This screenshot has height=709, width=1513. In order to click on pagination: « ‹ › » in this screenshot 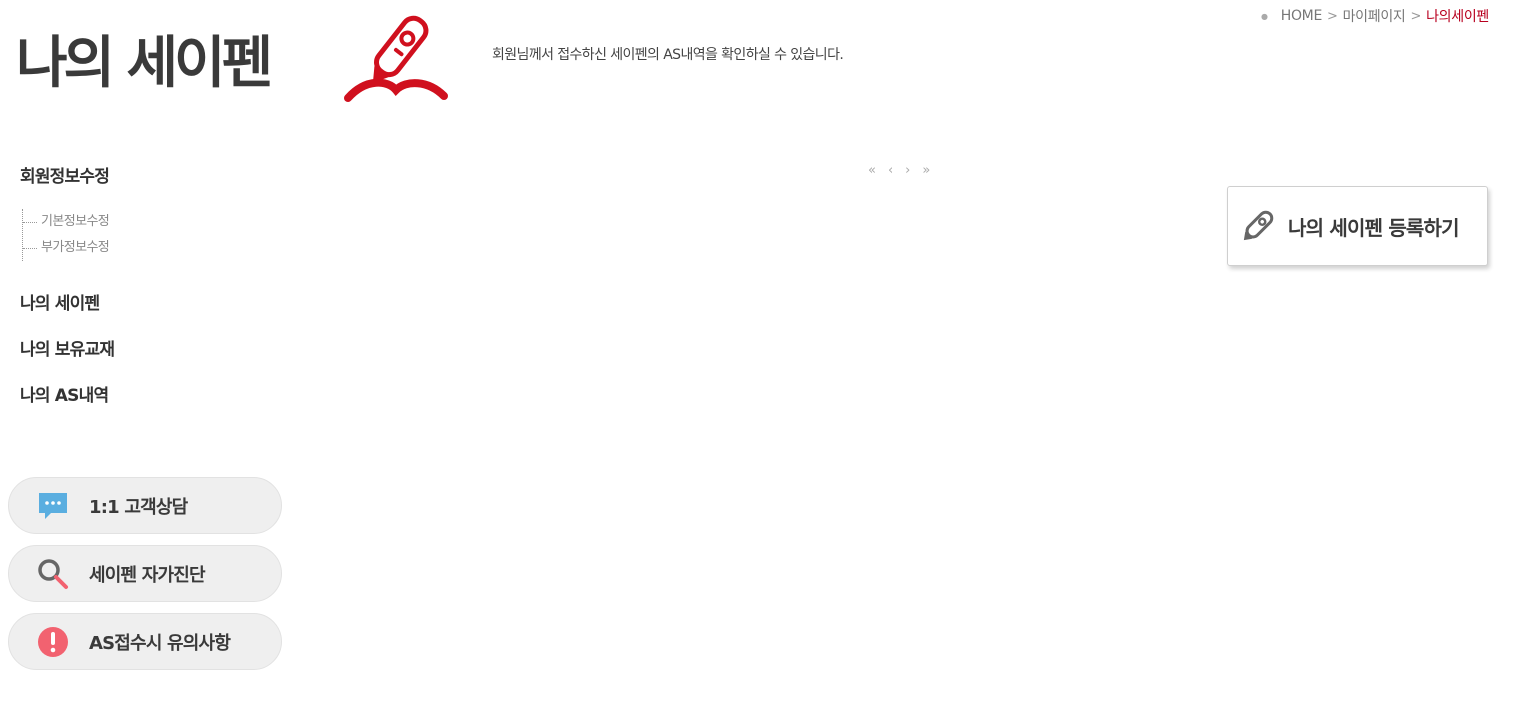, I will do `click(899, 170)`.